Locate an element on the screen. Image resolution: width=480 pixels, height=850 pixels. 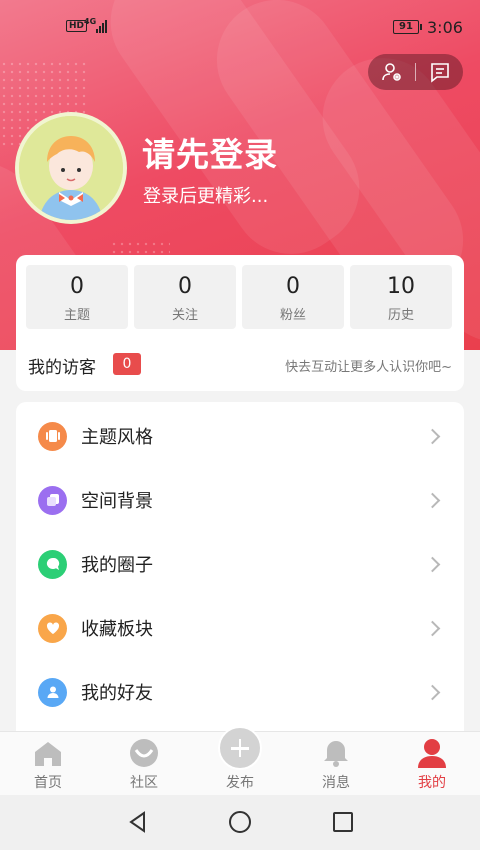
menu-item-label: 空间背景 is located at coordinates (117, 501).